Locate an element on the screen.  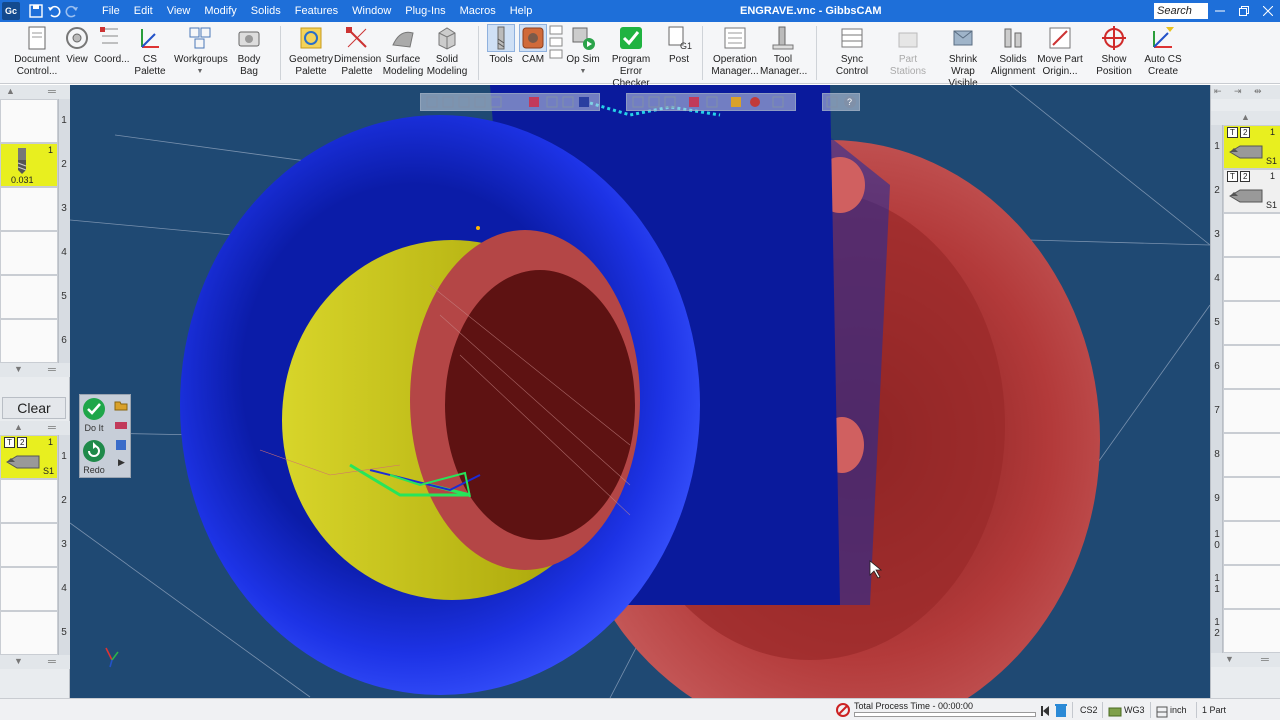
sync-control-button: Sync Control is located at coordinates (852, 51).